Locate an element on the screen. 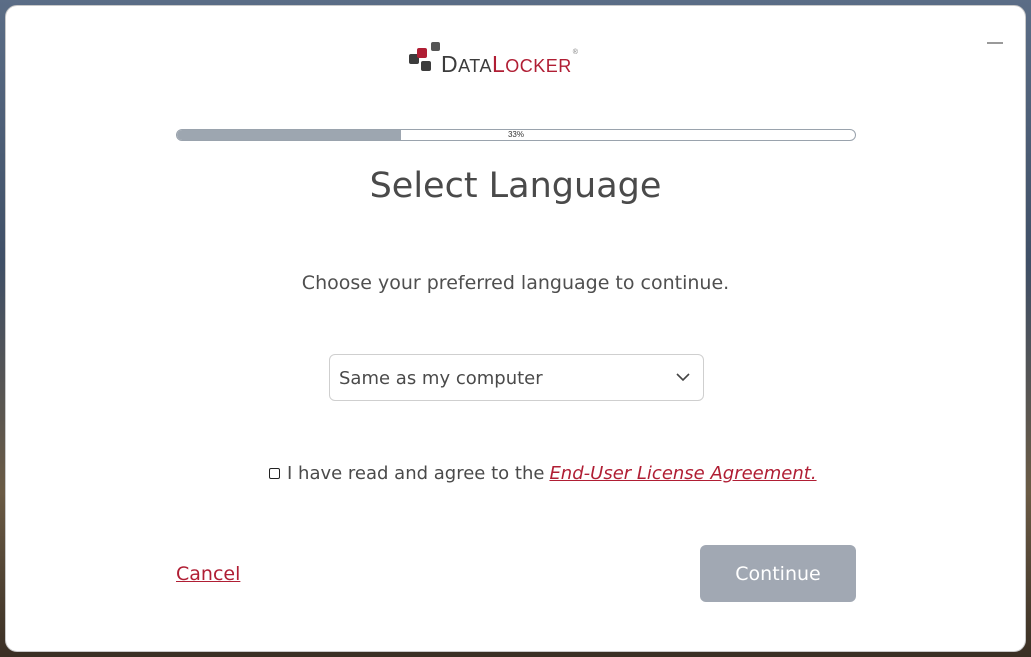 Image resolution: width=1031 pixels, height=657 pixels. setup-progress-bar: 33% is located at coordinates (516, 135).